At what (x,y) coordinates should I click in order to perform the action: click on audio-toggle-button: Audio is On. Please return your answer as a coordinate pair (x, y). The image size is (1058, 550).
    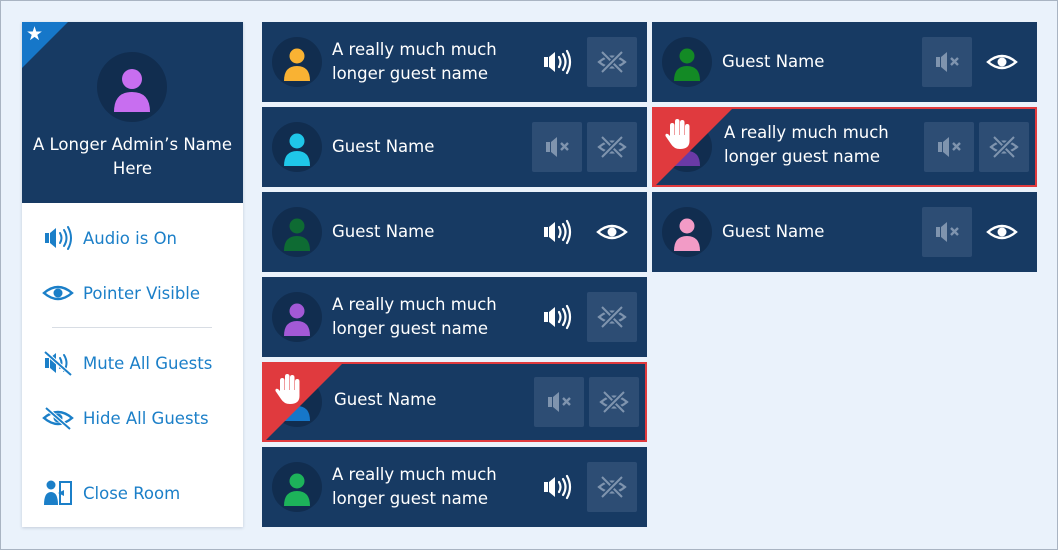
    Looking at the image, I should click on (109, 238).